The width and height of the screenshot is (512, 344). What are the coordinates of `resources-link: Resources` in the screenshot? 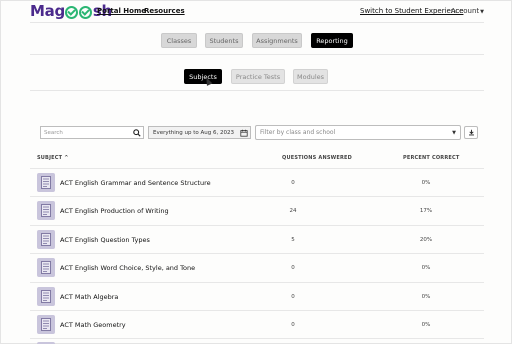 It's located at (164, 11).